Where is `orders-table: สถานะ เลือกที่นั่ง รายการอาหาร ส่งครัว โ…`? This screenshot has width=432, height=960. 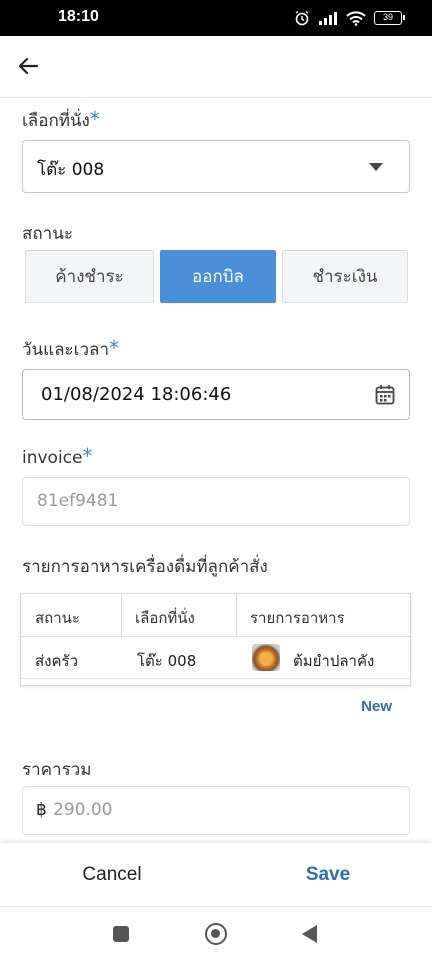 orders-table: สถานะ เลือกที่นั่ง รายการอาหาร ส่งครัว โ… is located at coordinates (215, 639).